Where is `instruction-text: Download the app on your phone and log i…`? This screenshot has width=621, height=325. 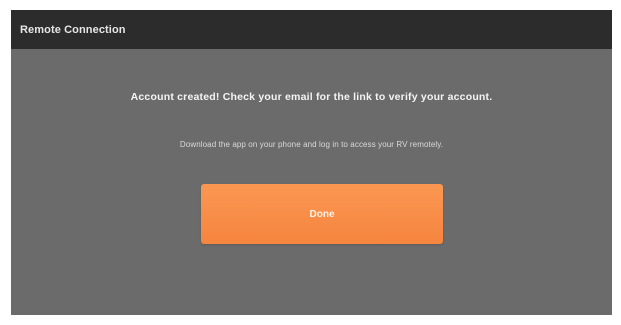
instruction-text: Download the app on your phone and log i… is located at coordinates (311, 144).